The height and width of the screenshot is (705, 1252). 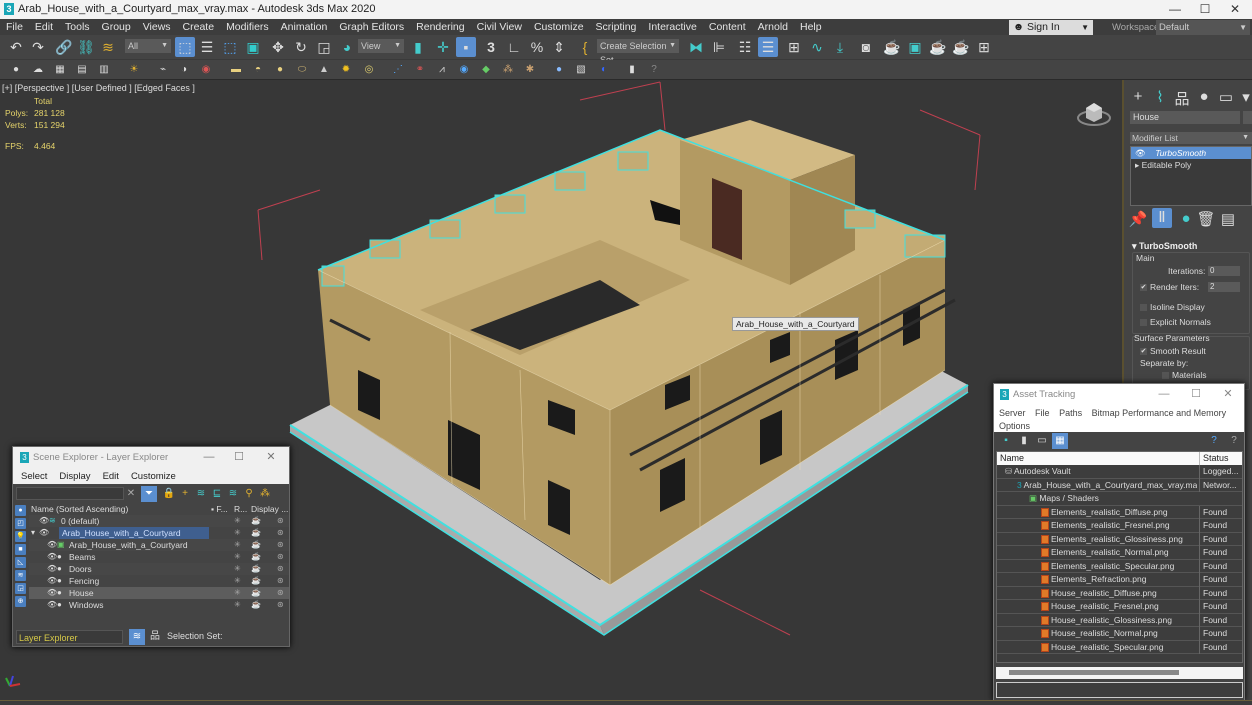 What do you see at coordinates (1119, 499) in the screenshot?
I see `asset-row: ▣ Maps / Shaders` at bounding box center [1119, 499].